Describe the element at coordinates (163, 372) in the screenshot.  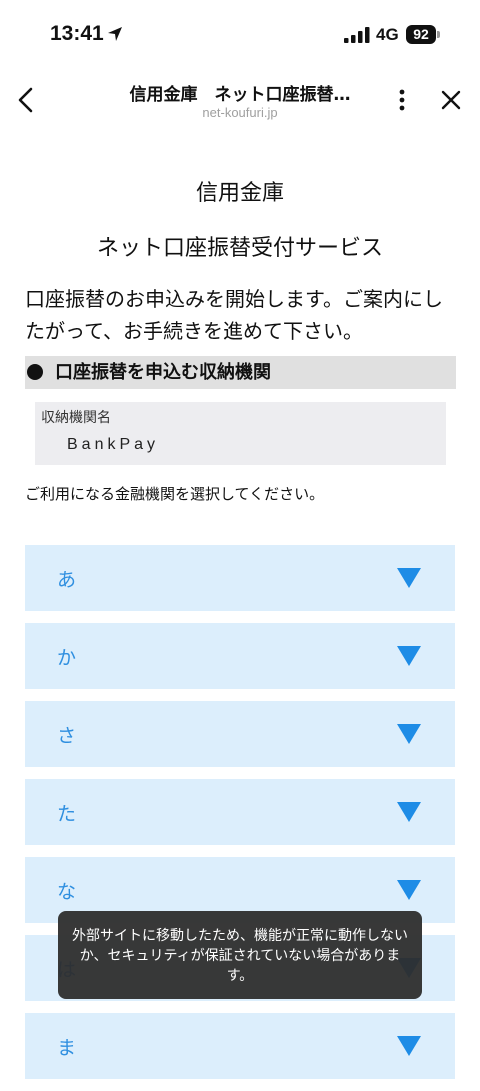
I see `section-heading-text: 口座振替を申込む収納機関` at that location.